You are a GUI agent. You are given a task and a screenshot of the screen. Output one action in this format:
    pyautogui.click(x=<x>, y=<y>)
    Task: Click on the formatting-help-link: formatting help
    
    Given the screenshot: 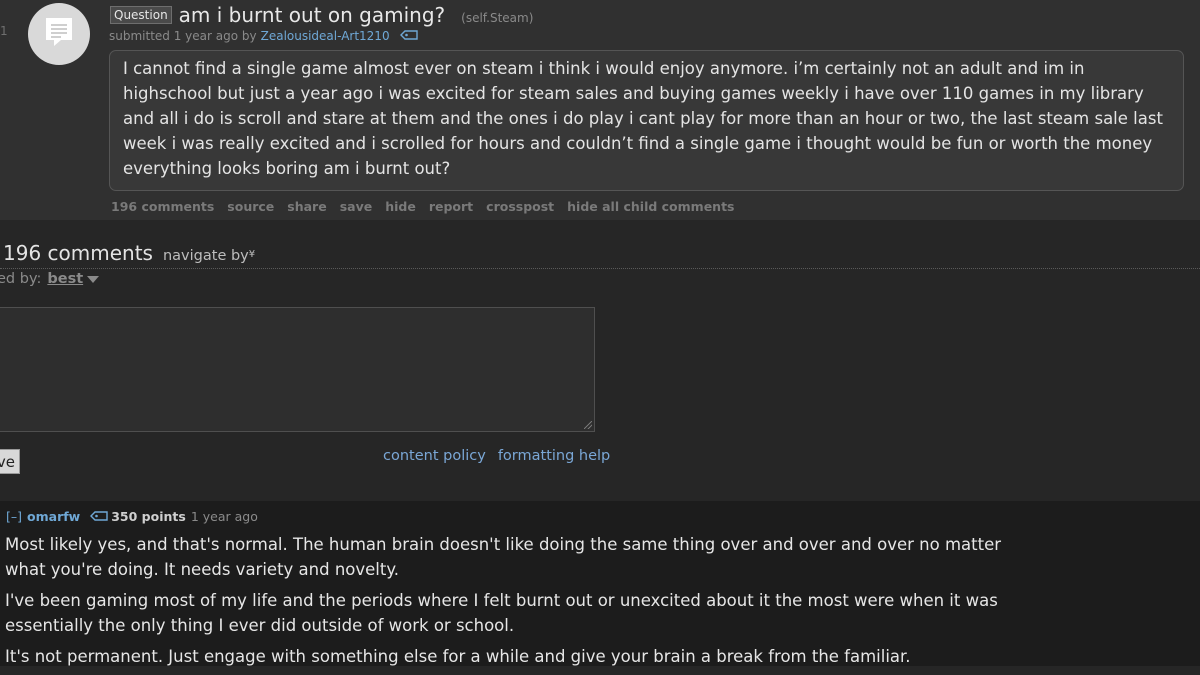 What is the action you would take?
    pyautogui.click(x=554, y=456)
    